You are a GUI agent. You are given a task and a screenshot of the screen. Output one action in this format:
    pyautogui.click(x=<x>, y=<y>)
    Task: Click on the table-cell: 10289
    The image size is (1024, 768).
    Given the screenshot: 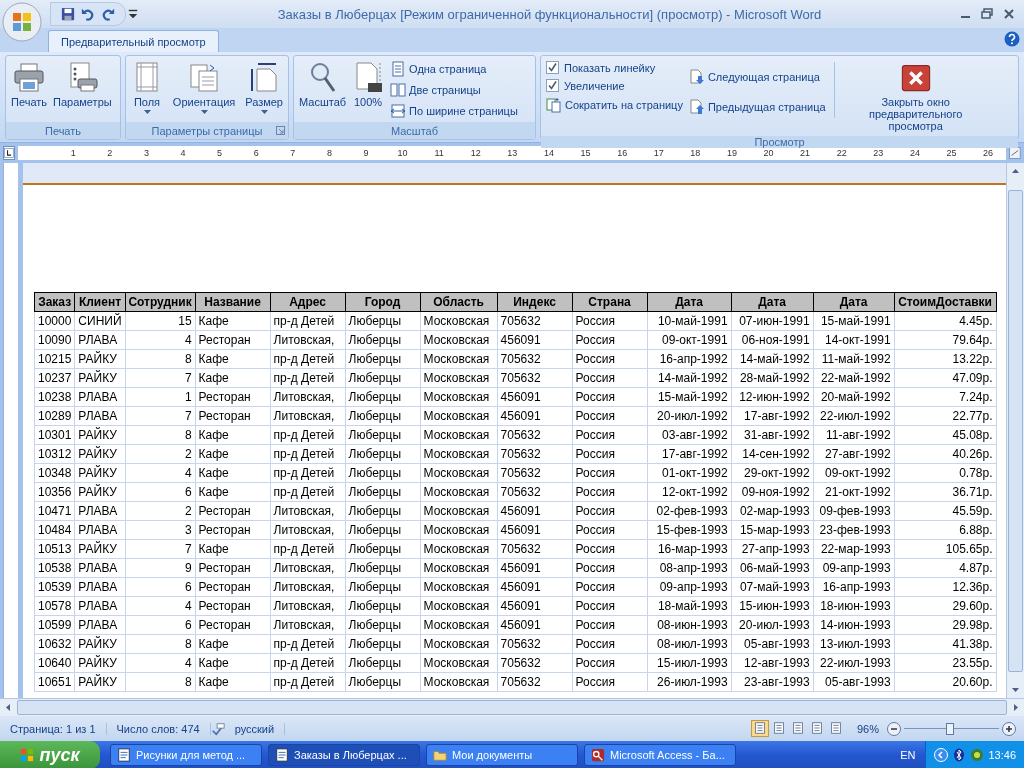 What is the action you would take?
    pyautogui.click(x=54, y=416)
    